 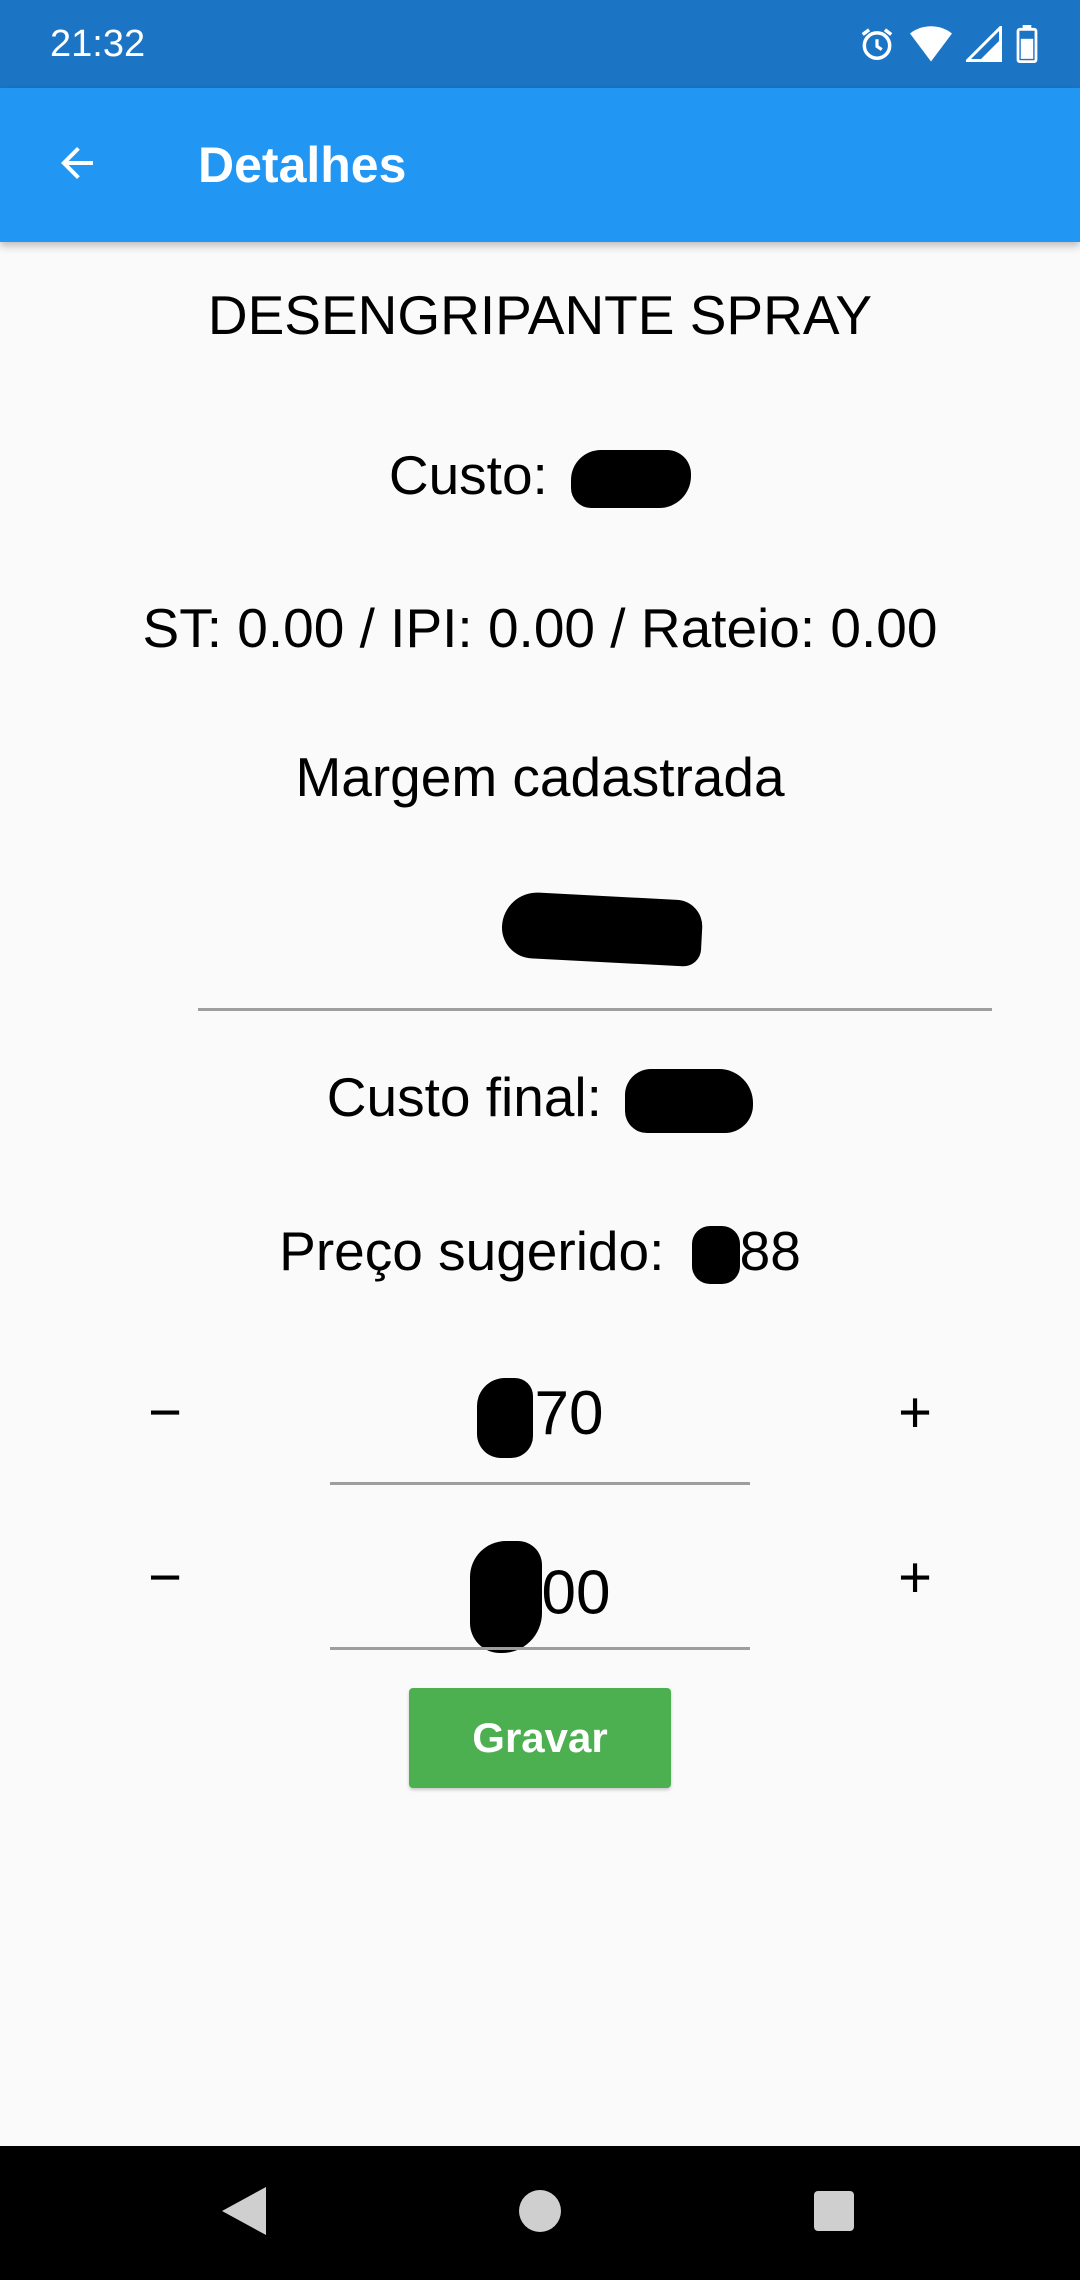 What do you see at coordinates (540, 44) in the screenshot?
I see `status-bar: 21:32` at bounding box center [540, 44].